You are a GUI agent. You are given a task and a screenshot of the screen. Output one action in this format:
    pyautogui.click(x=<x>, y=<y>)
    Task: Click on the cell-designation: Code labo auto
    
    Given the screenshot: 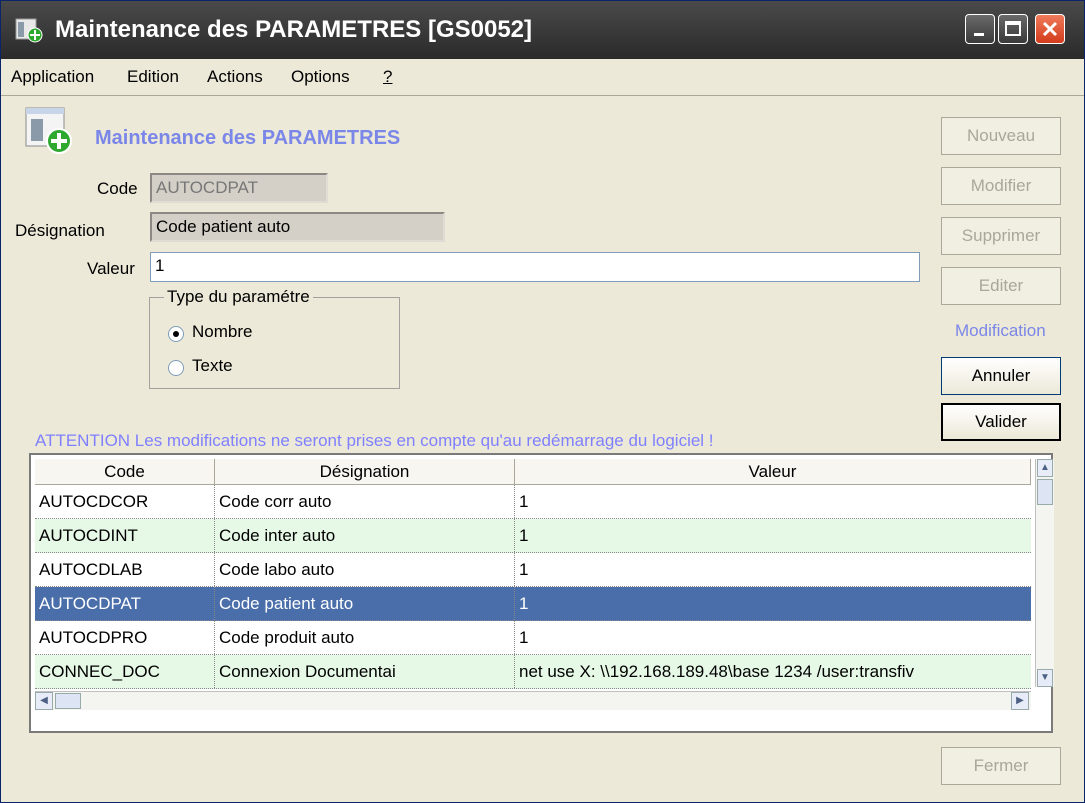 What is the action you would take?
    pyautogui.click(x=365, y=569)
    